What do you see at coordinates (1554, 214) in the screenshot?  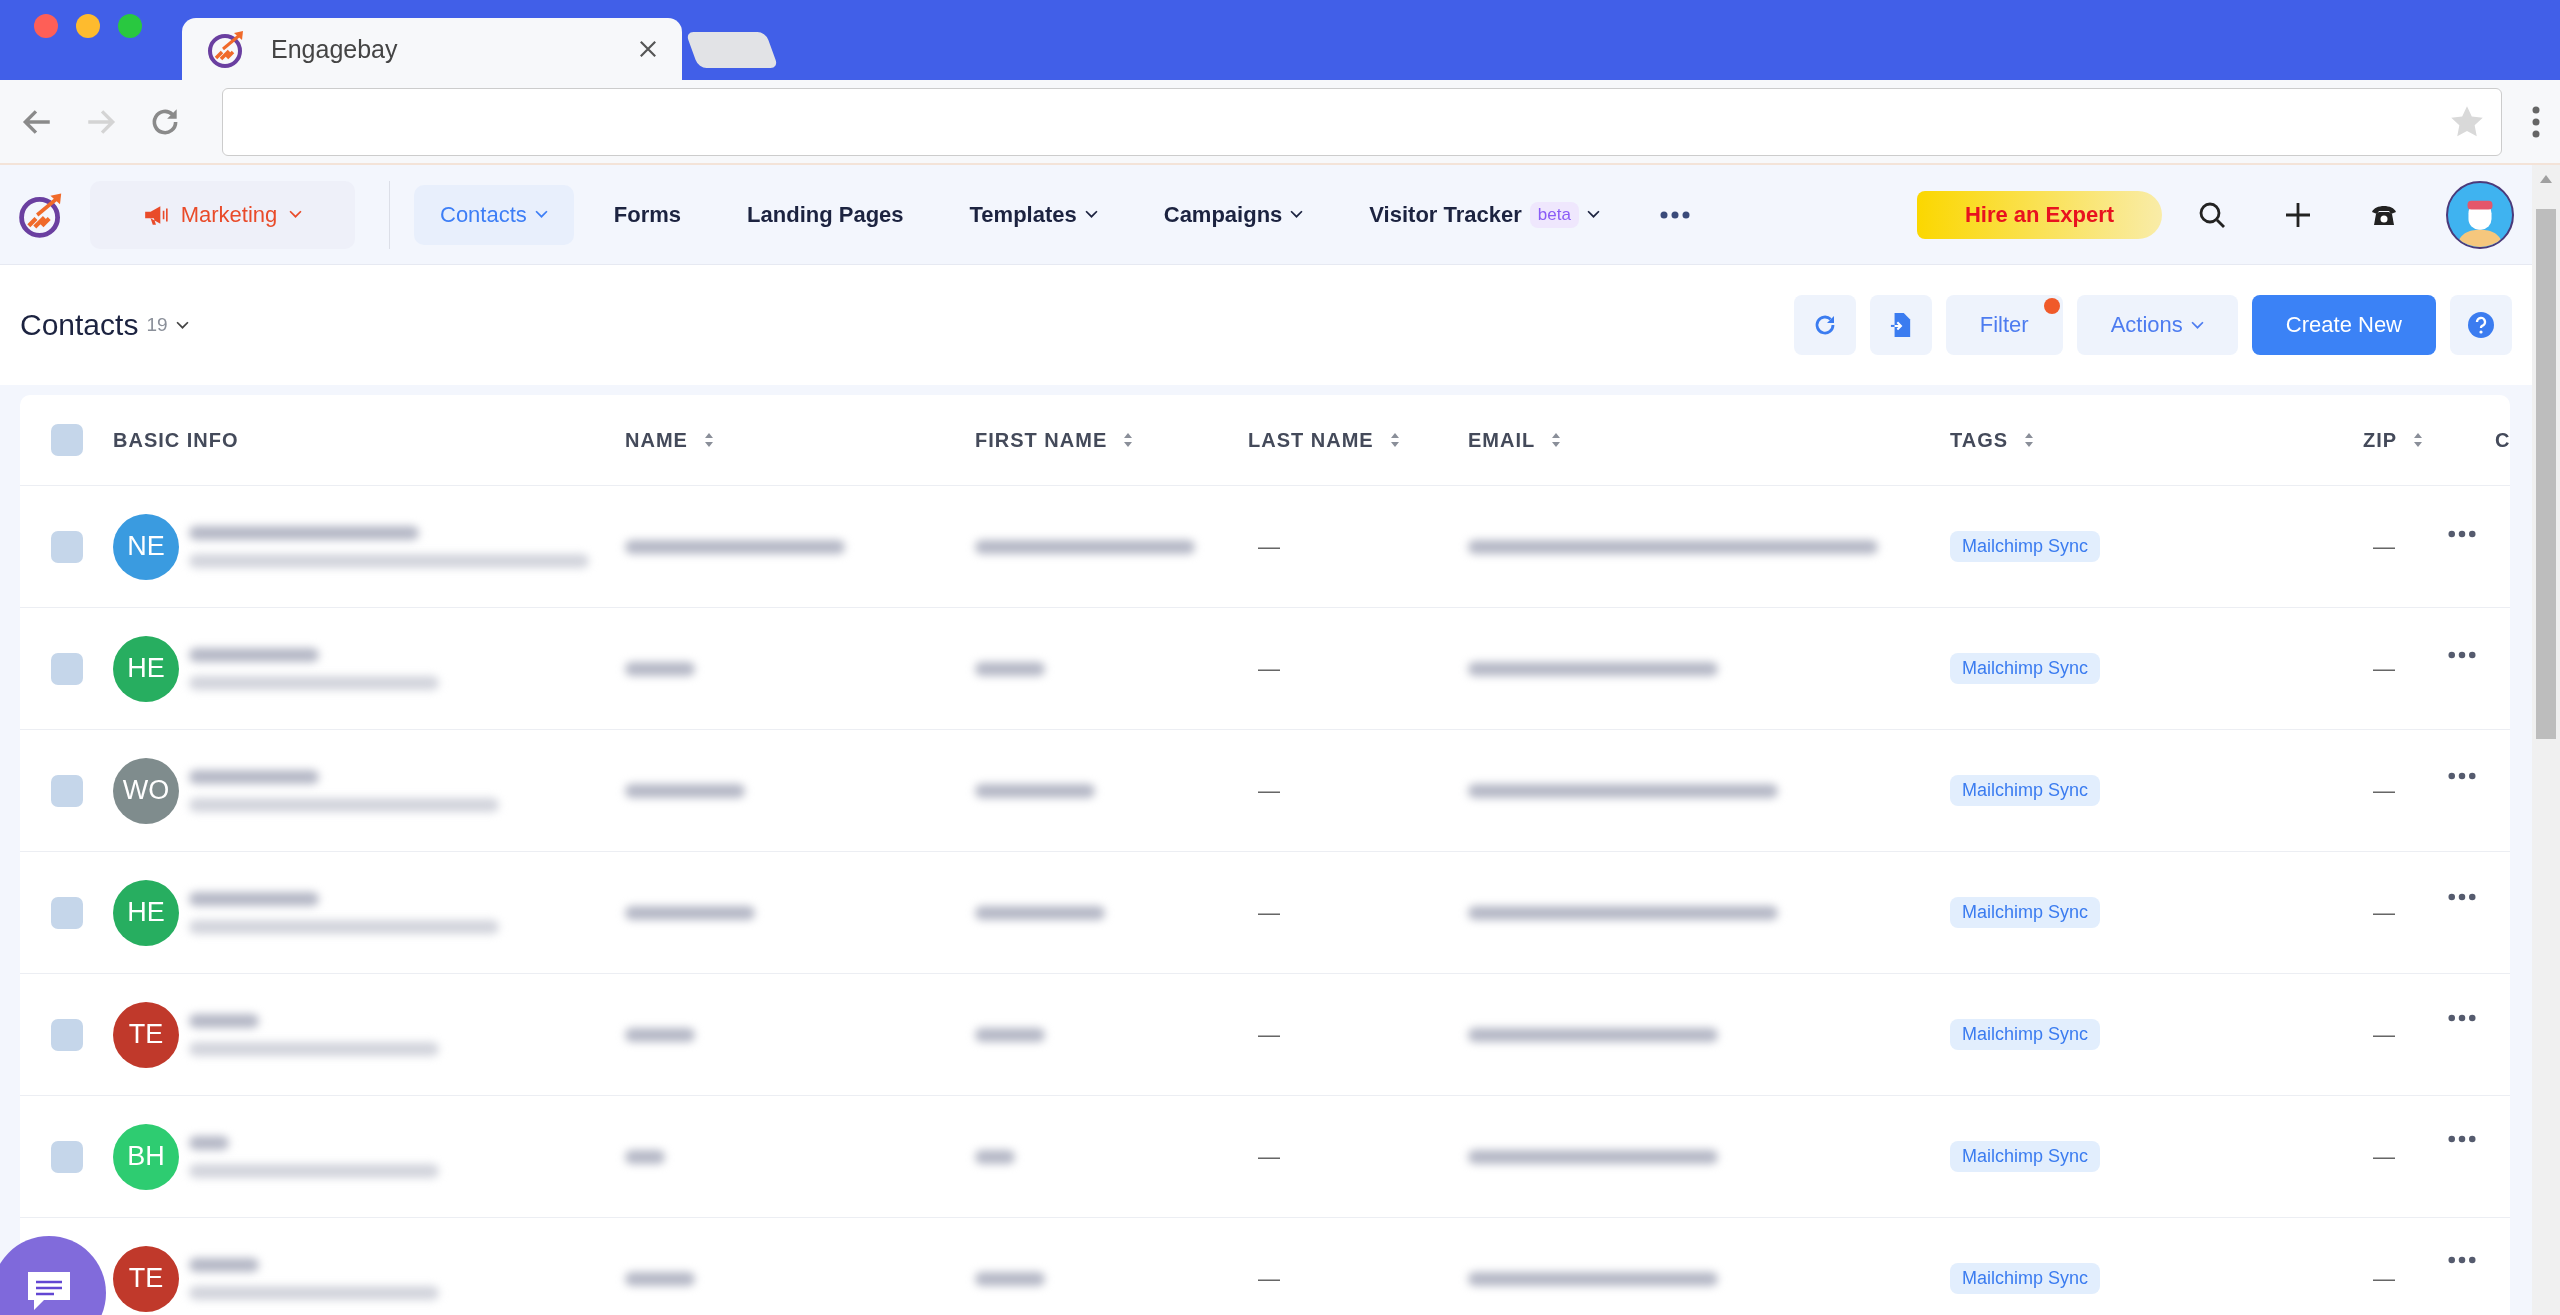 I see `beta-badge: beta` at bounding box center [1554, 214].